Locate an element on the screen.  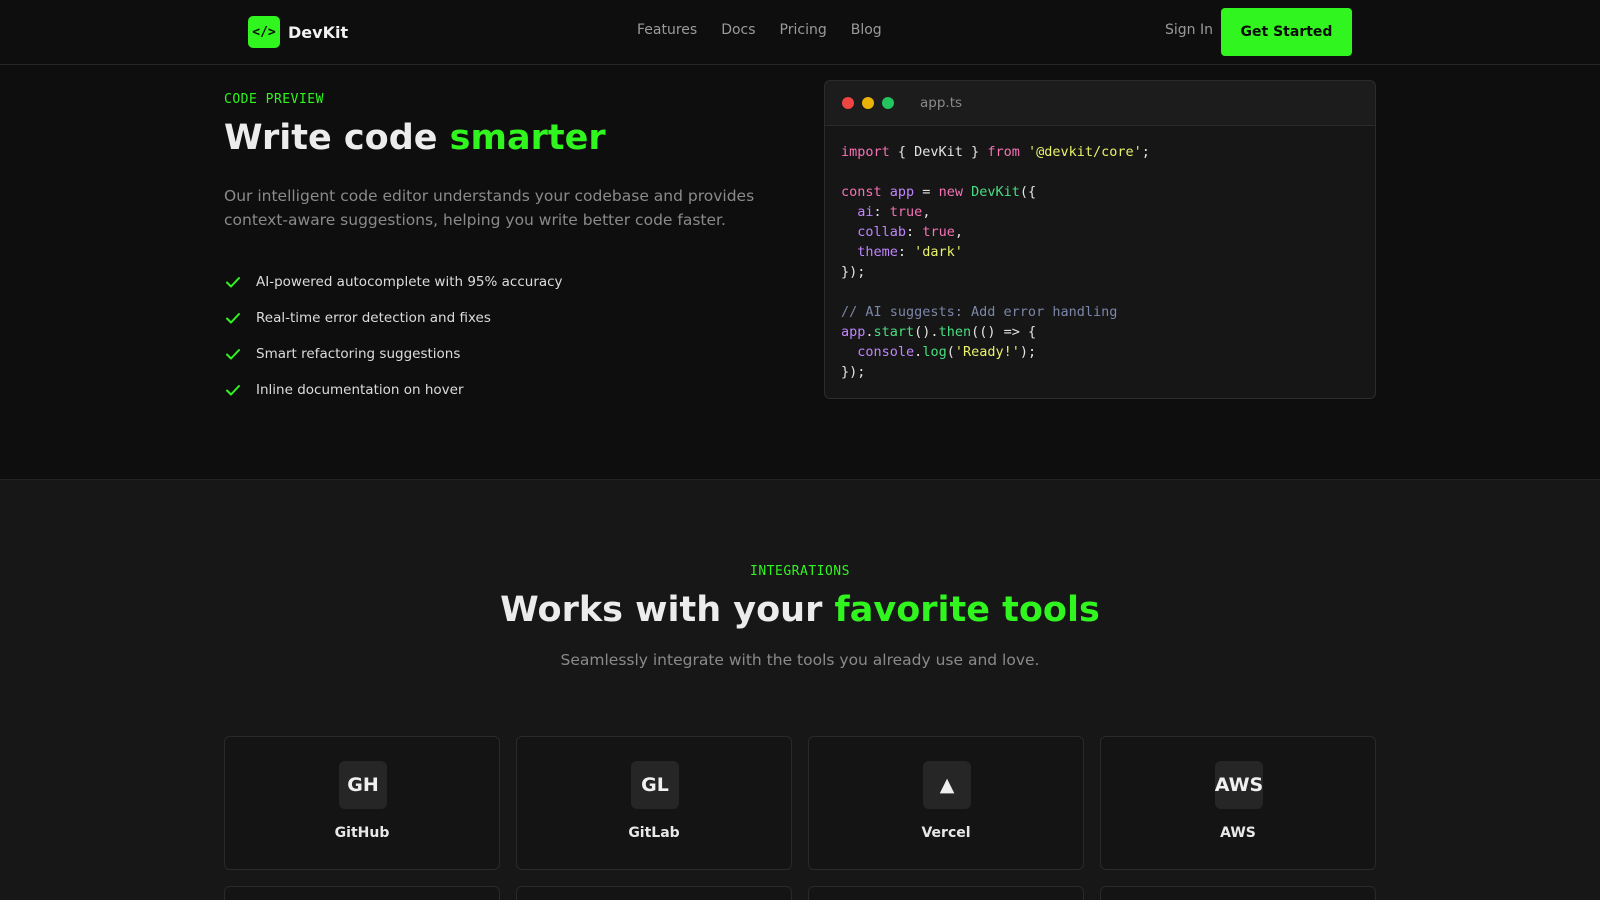
feature-text: Real-time error detection and fixes is located at coordinates (373, 318).